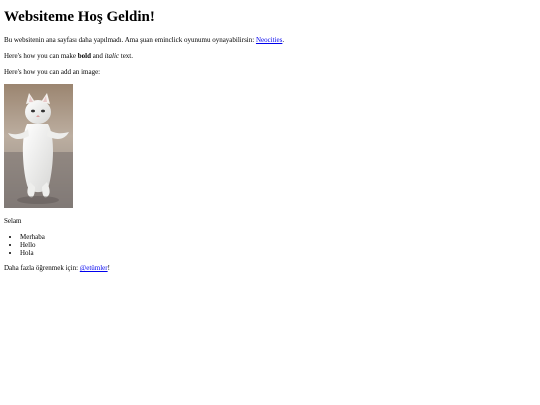 Image resolution: width=540 pixels, height=405 pixels. Describe the element at coordinates (52, 72) in the screenshot. I see `image-instruction: Here's how you can add an image:` at that location.